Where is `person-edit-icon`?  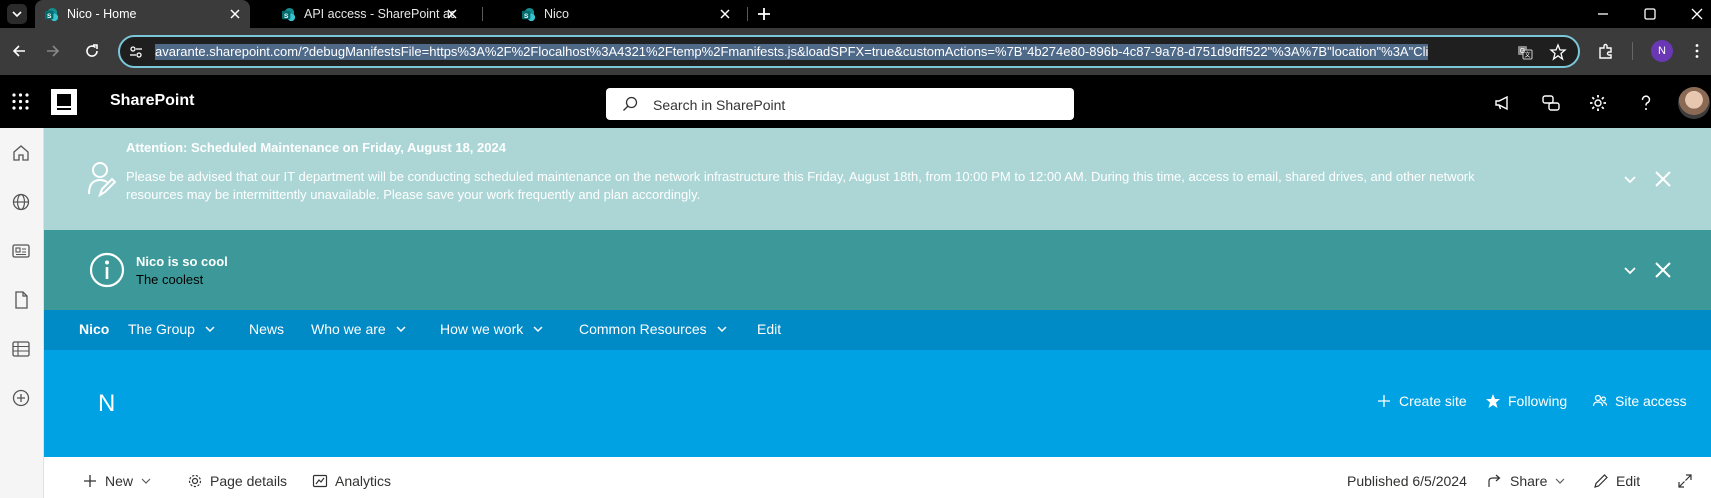
person-edit-icon is located at coordinates (102, 180).